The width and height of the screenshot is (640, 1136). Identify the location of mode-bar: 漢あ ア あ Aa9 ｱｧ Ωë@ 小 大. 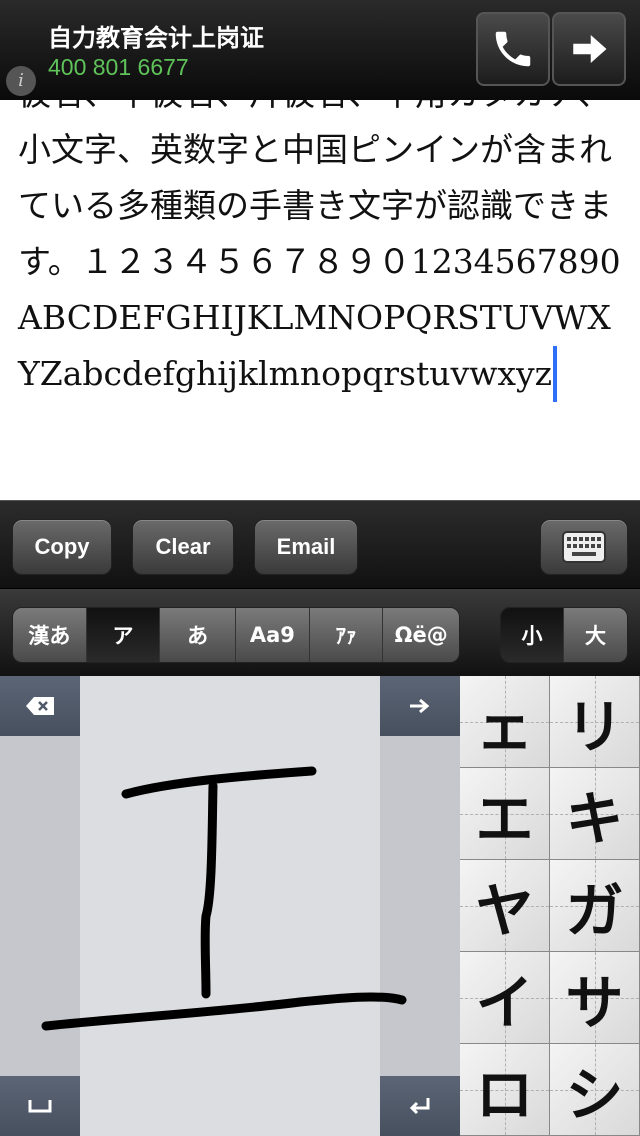
(320, 632).